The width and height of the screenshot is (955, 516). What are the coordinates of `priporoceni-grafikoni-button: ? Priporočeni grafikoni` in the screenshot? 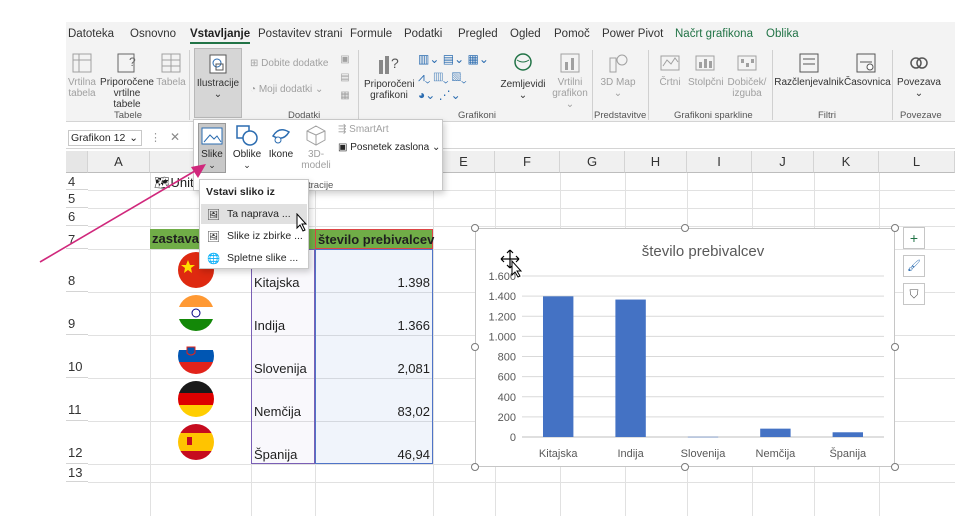 It's located at (389, 76).